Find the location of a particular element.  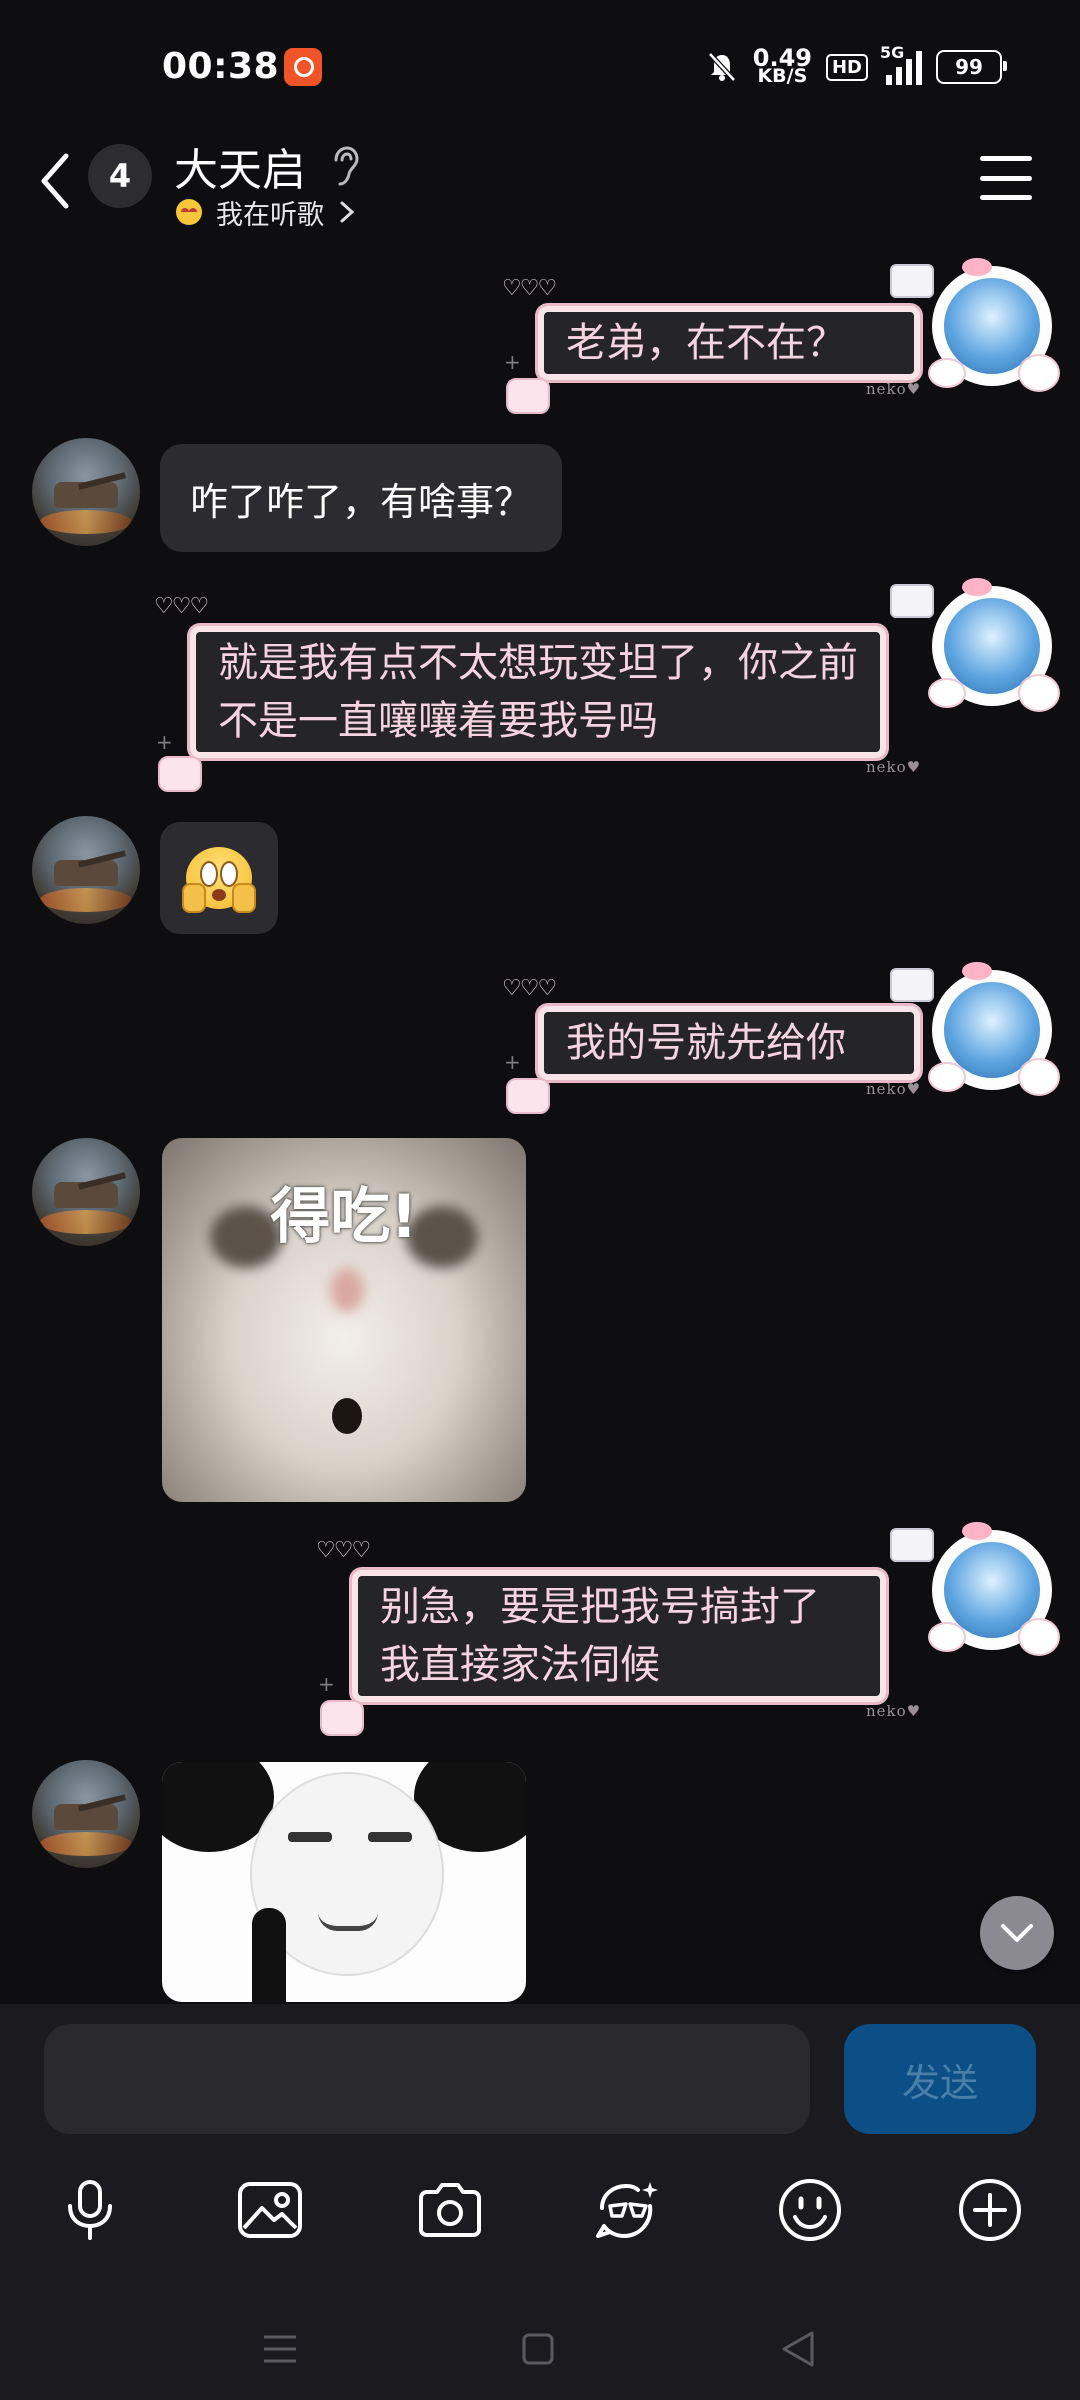

message-bubble-outgoing: 就是我有点不太想玩变坦了，你之前不是一直嚷嚷着要我号吗 is located at coordinates (538, 692).